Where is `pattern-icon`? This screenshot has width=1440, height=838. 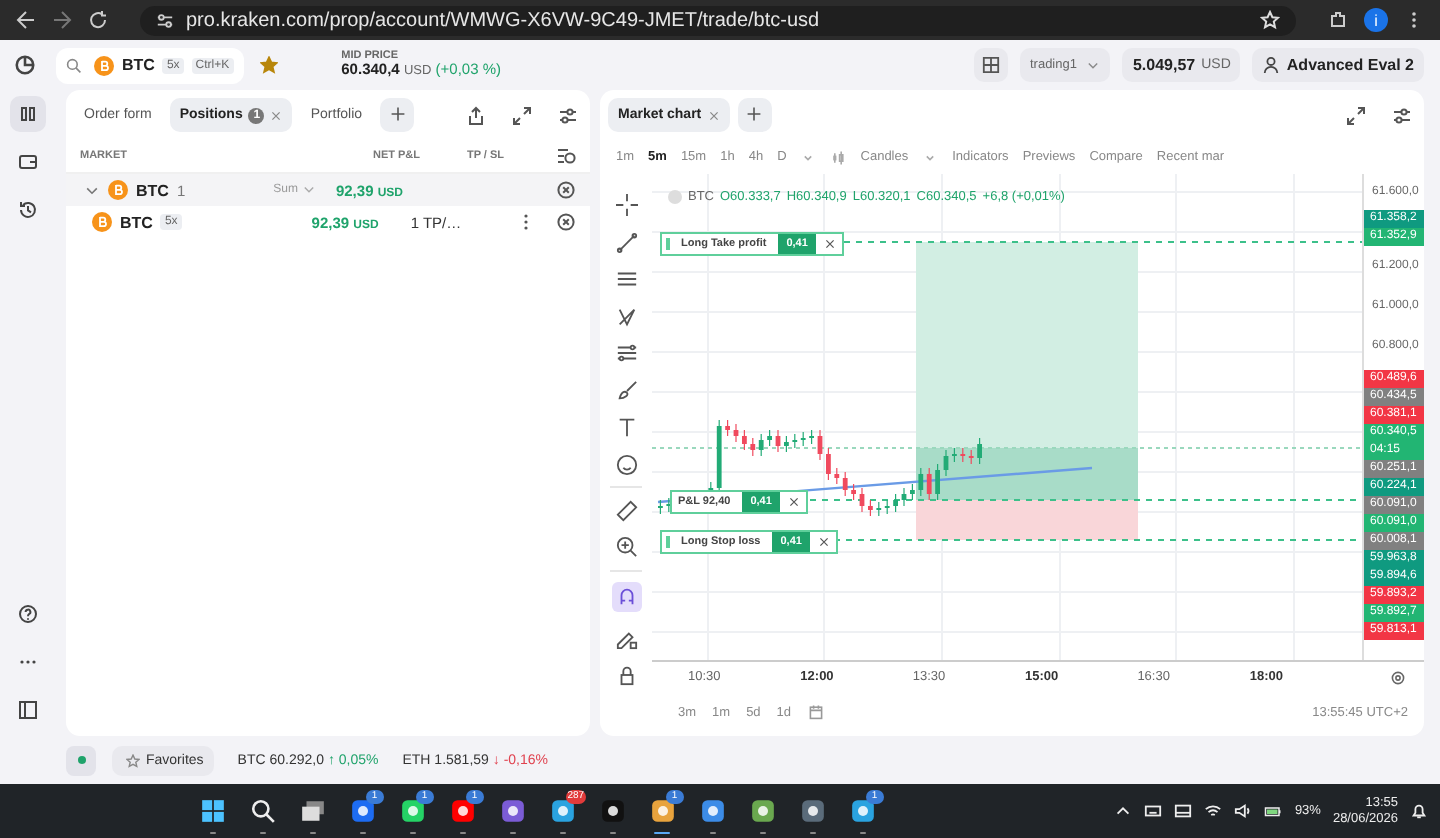 pattern-icon is located at coordinates (626, 316).